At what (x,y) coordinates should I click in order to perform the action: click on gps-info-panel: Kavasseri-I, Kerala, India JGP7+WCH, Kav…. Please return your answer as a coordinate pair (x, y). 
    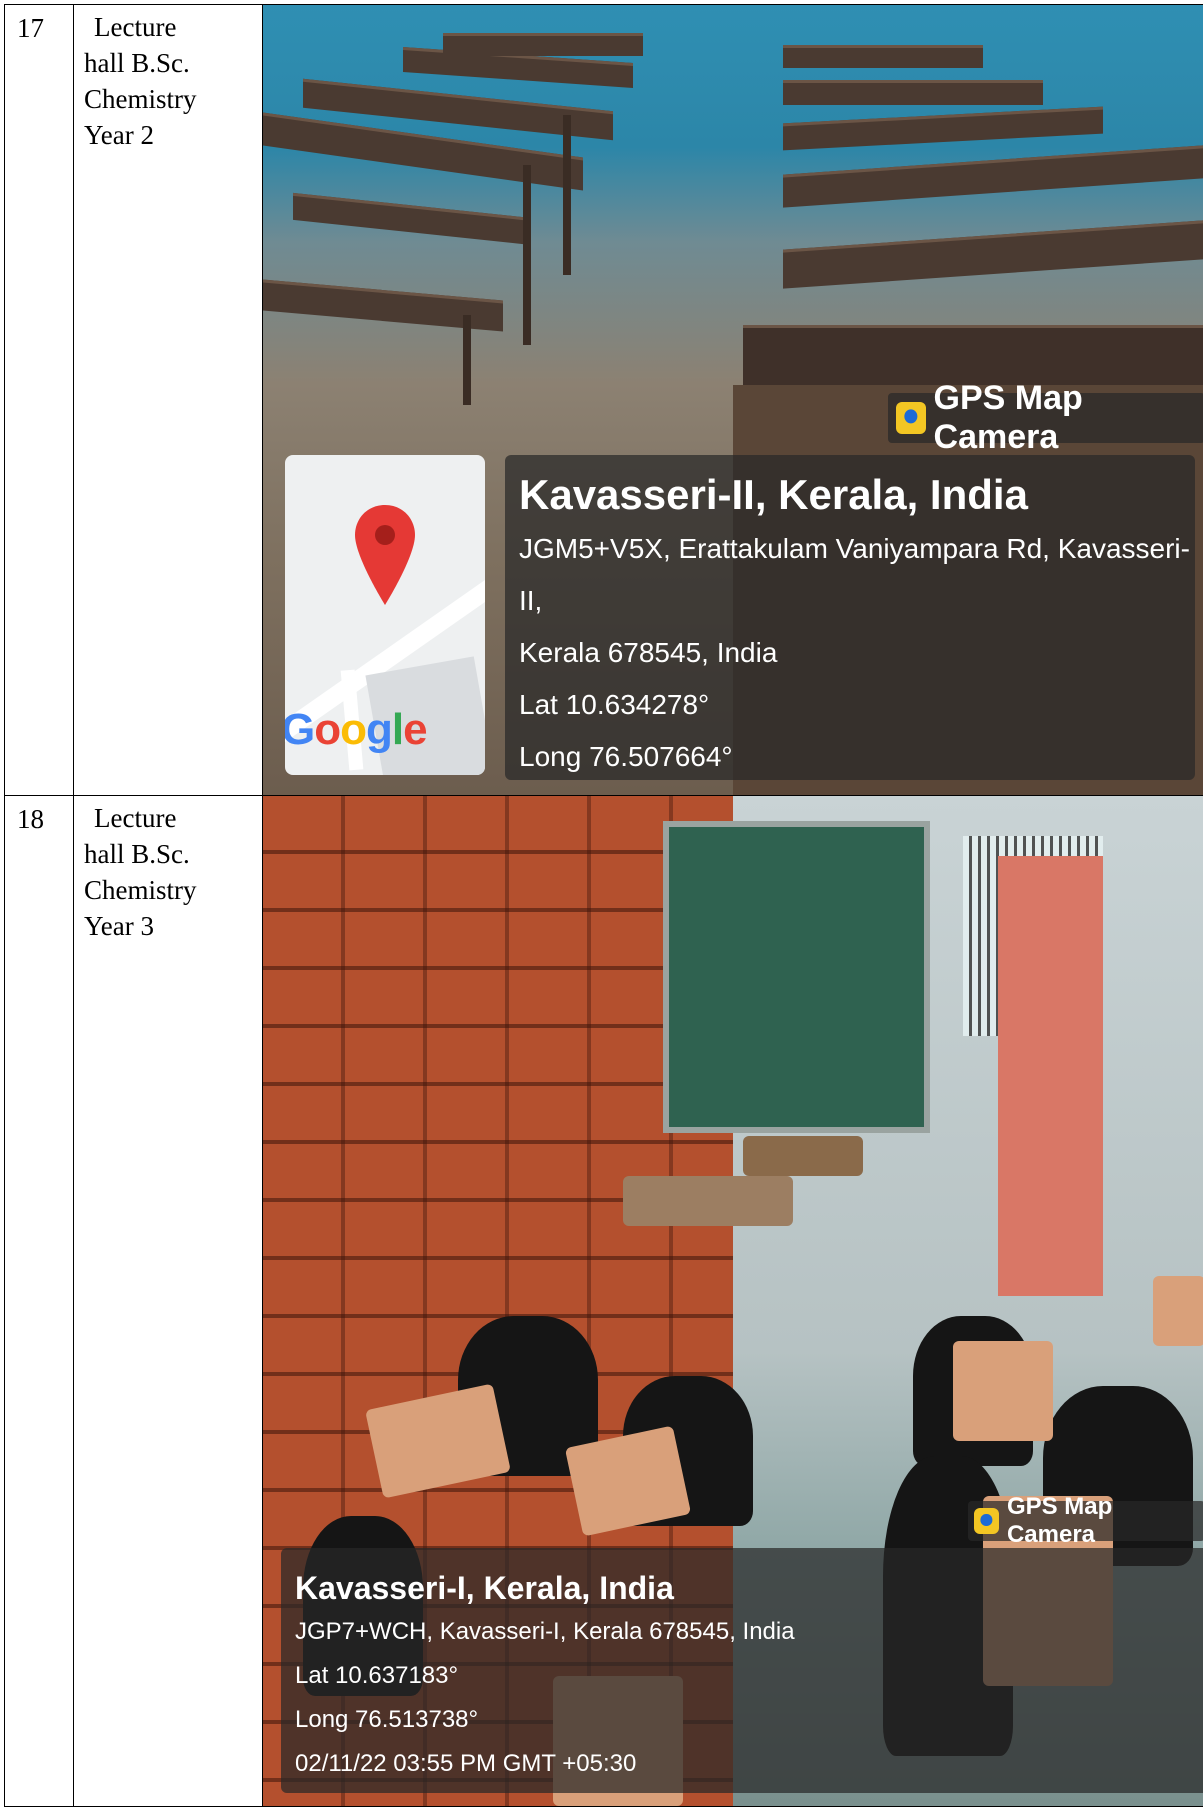
    Looking at the image, I should click on (742, 1670).